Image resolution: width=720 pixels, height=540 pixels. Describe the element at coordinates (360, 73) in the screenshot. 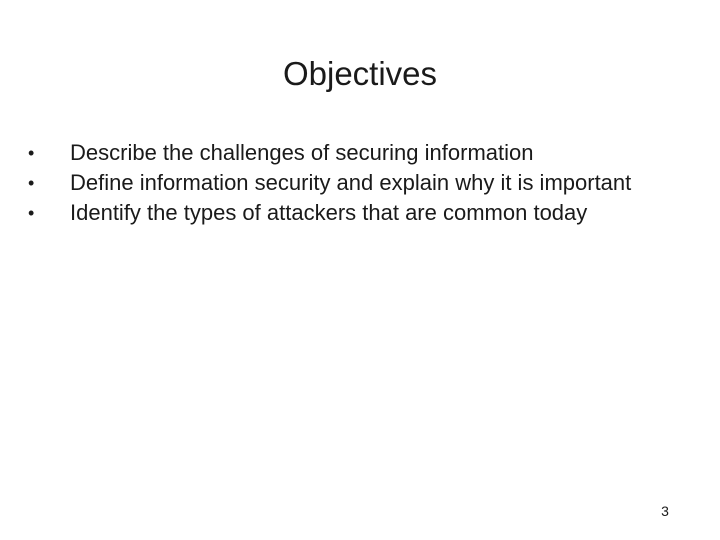

I see `slide-title: Objectives` at that location.